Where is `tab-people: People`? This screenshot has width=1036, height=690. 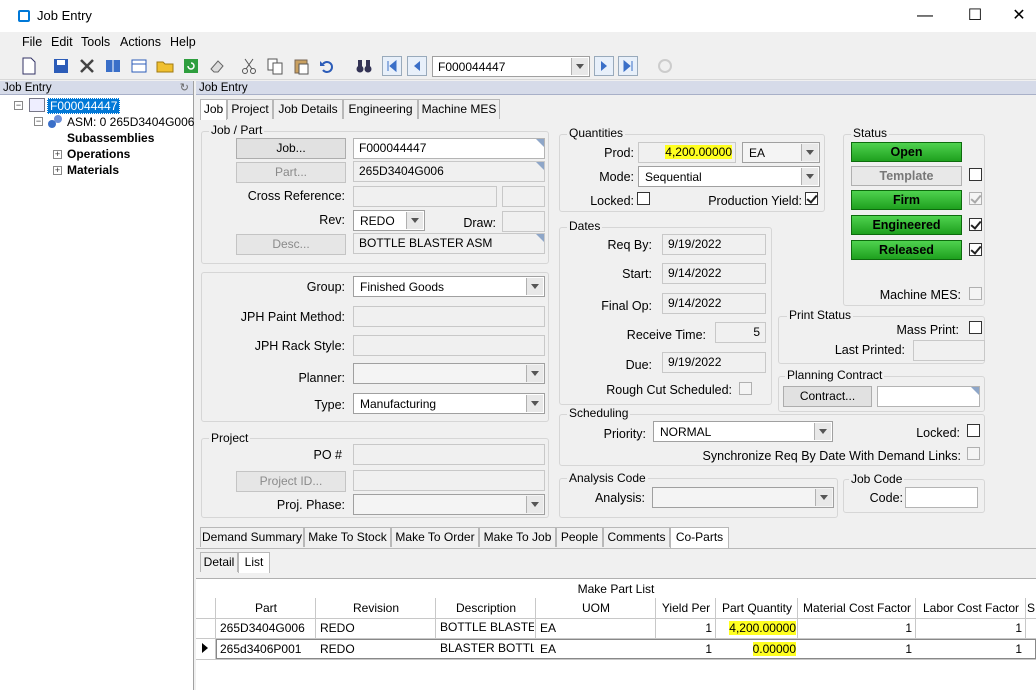
tab-people: People is located at coordinates (579, 537).